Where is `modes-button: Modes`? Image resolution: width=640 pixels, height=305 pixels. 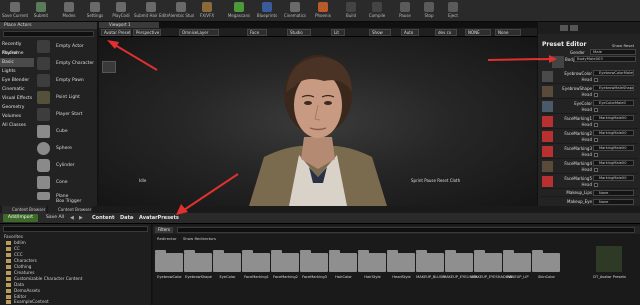
modes-button: Modes is located at coordinates (69, 11).